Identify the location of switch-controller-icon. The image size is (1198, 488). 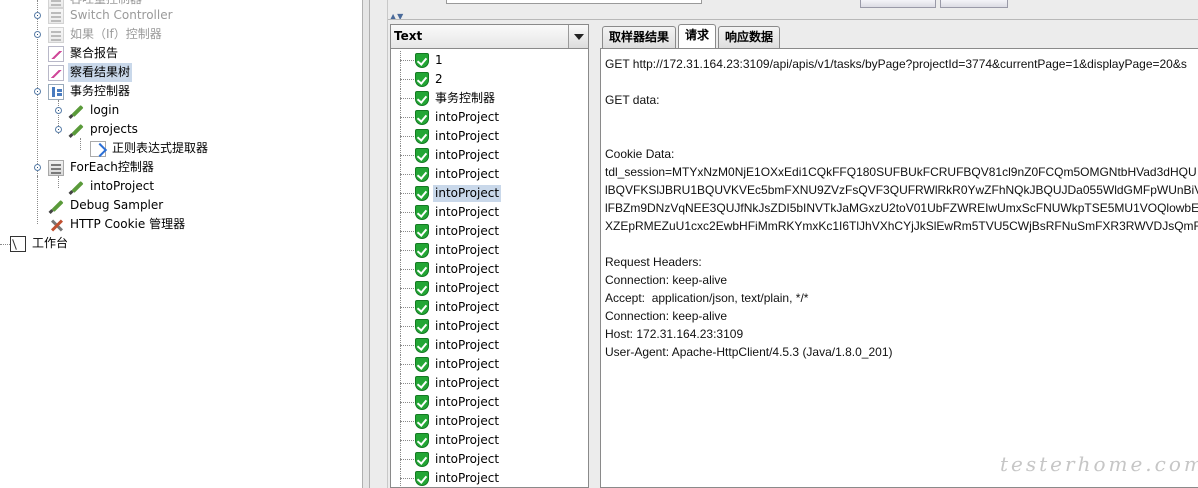
(56, 15).